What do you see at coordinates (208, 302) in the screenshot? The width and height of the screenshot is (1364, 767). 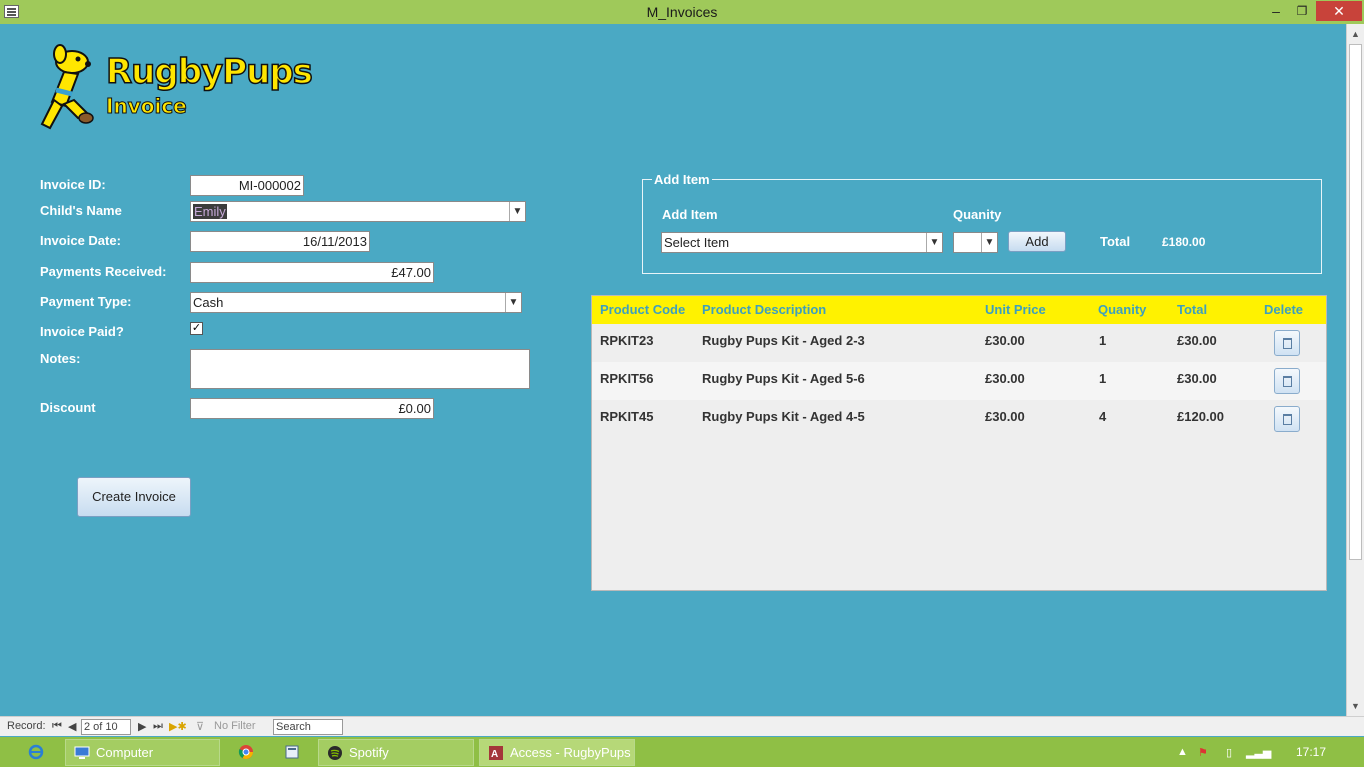 I see `payment-type-value: Cash` at bounding box center [208, 302].